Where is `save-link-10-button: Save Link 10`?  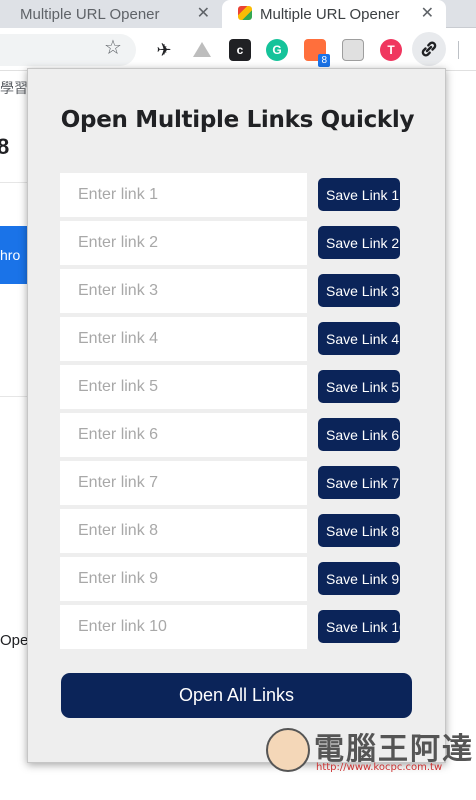
save-link-10-button: Save Link 10 is located at coordinates (359, 626).